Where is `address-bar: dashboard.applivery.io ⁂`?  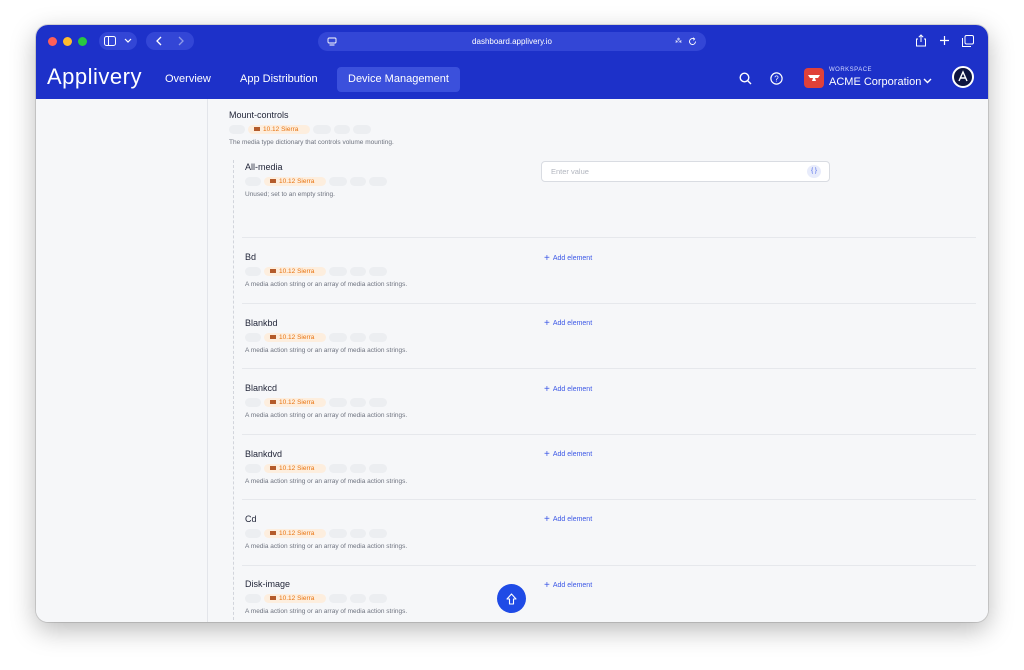 address-bar: dashboard.applivery.io ⁂ is located at coordinates (512, 41).